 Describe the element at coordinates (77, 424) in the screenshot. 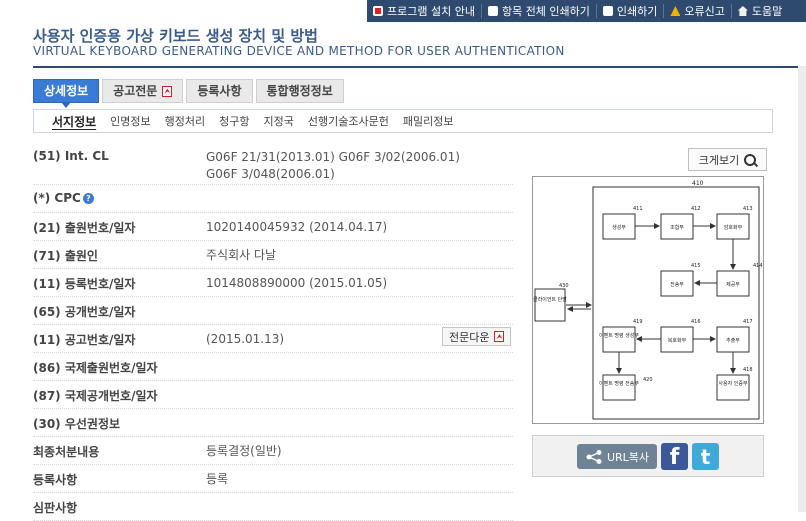

I see `priority-label: (30) 우선권정보` at that location.